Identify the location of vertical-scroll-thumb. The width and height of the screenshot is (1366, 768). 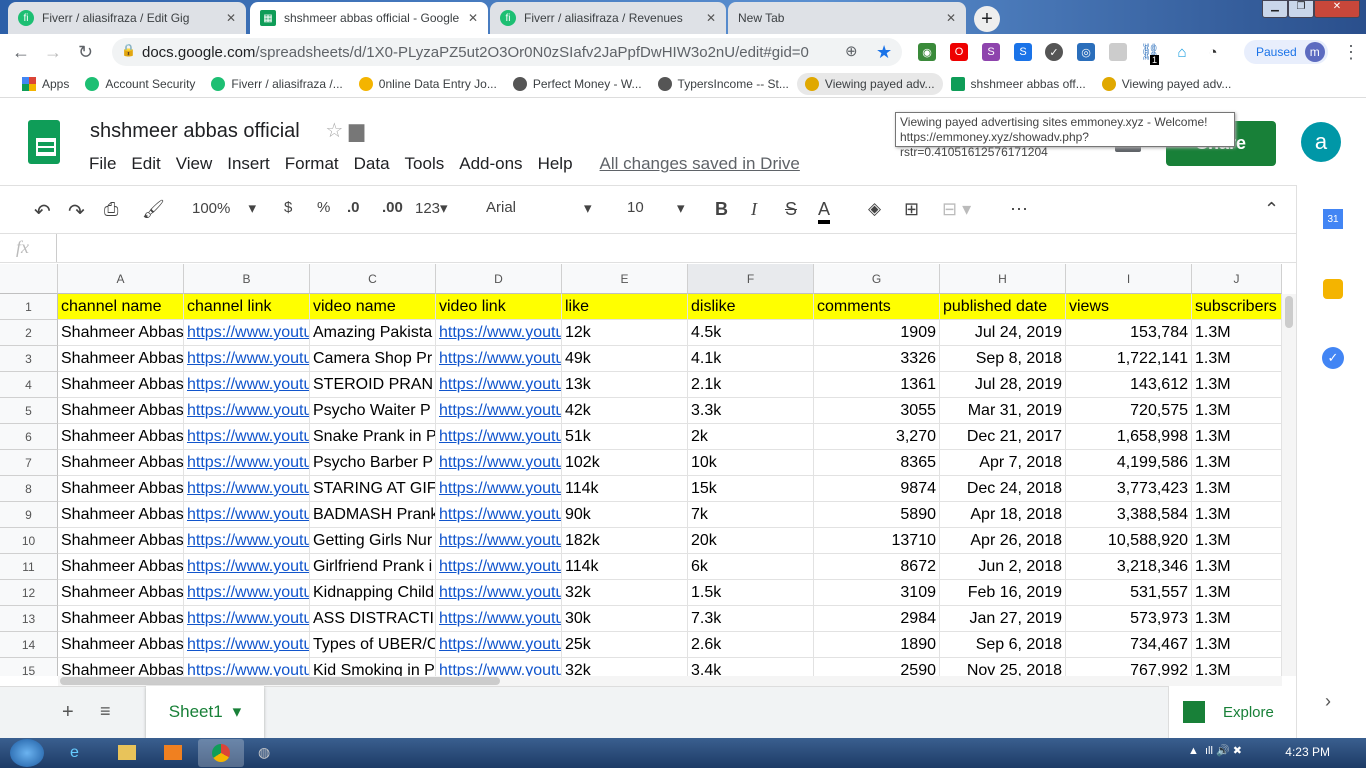
(1289, 312).